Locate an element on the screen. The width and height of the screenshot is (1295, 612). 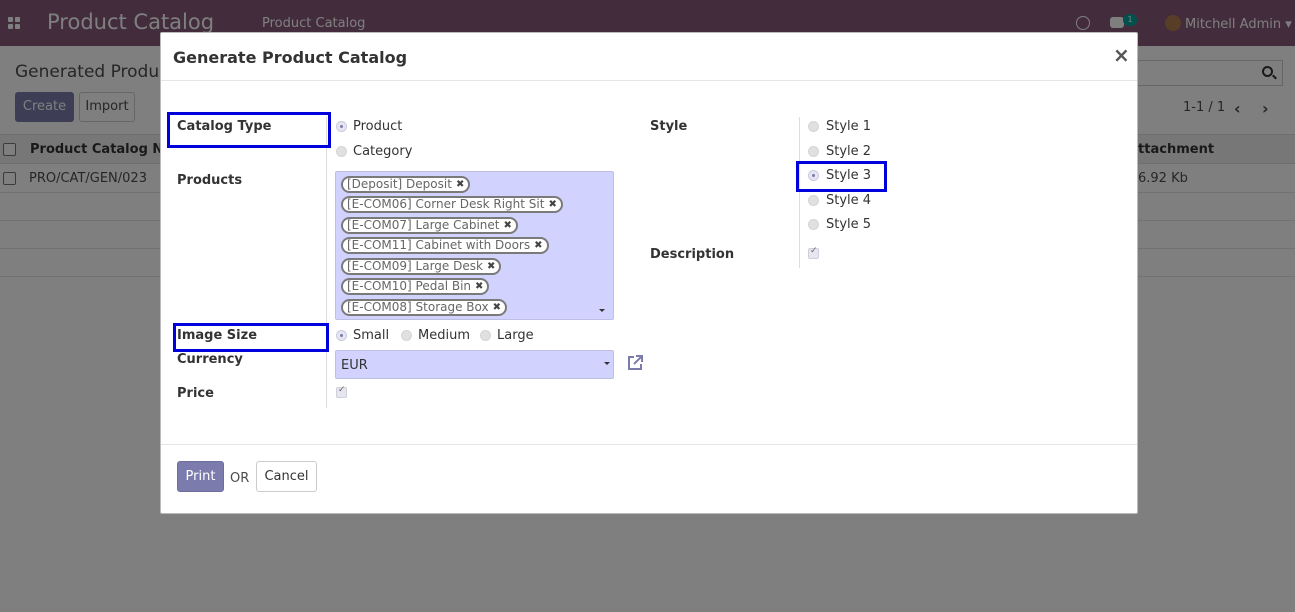
description-checkbox is located at coordinates (813, 252).